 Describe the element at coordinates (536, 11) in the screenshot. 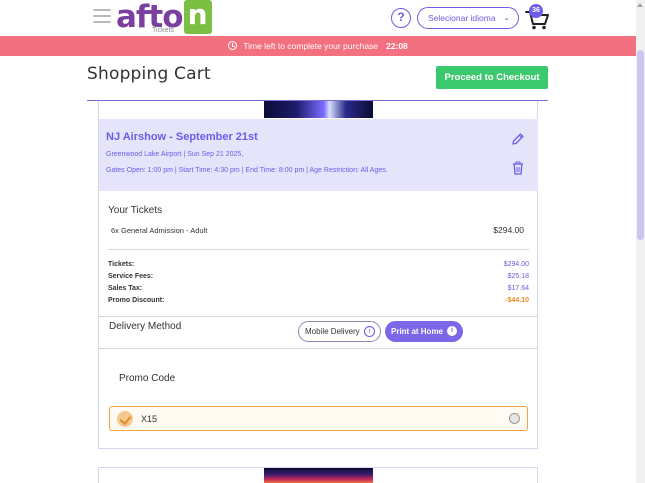

I see `cart-count-badge: 36` at that location.